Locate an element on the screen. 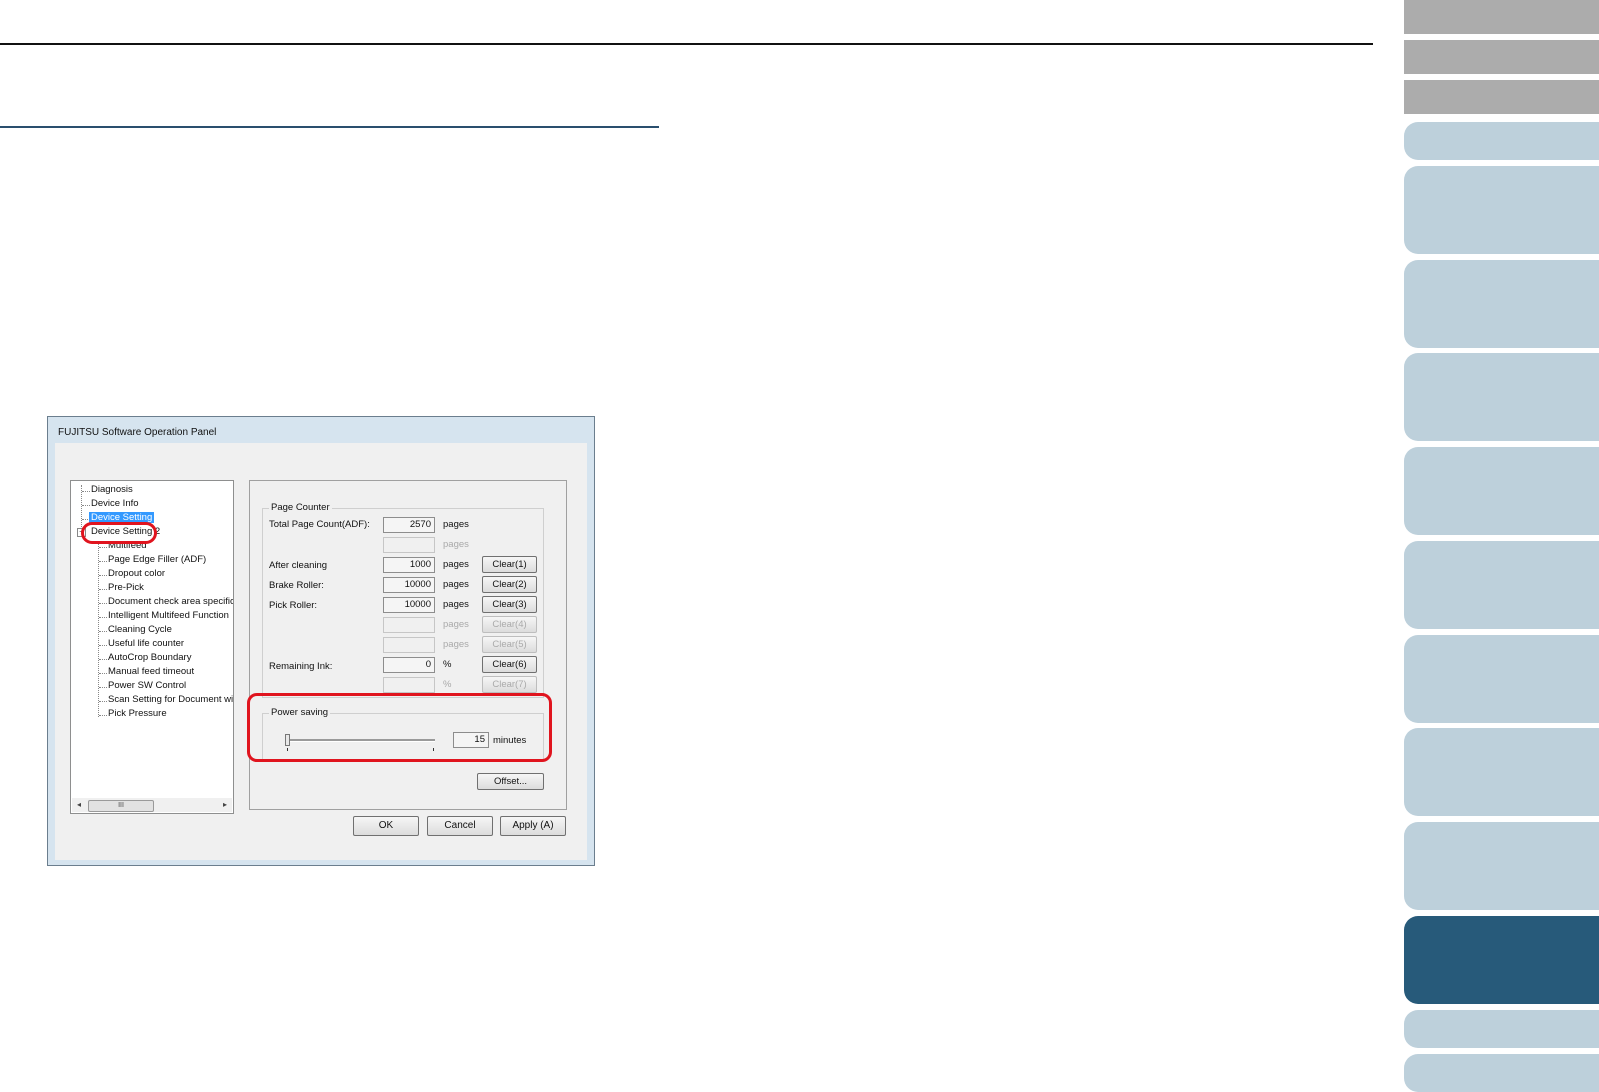 Image resolution: width=1599 pixels, height=1092 pixels. tree-item-device-info: Device Info is located at coordinates (115, 503).